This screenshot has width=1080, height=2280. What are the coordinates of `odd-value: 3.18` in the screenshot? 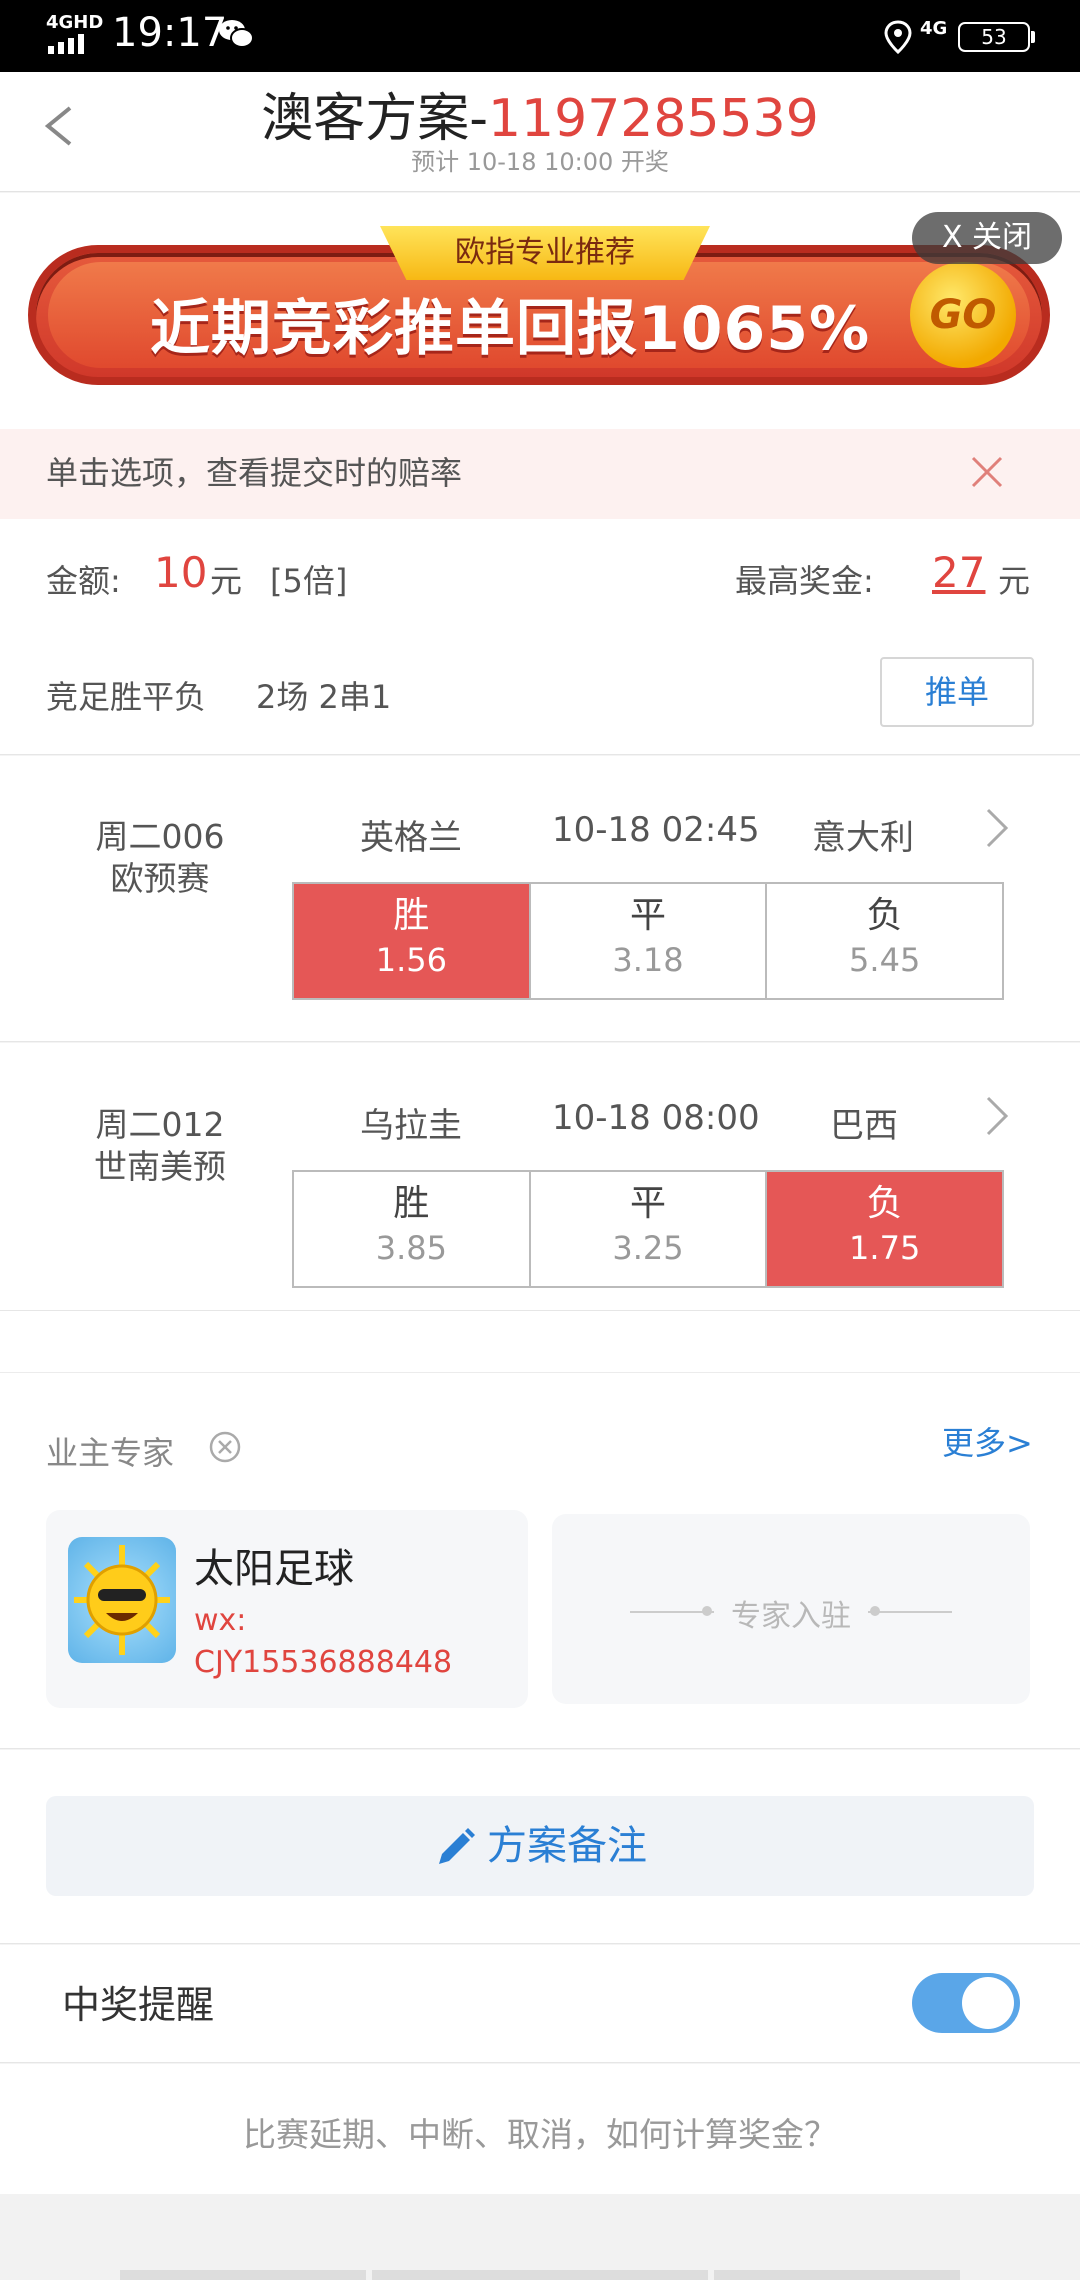 It's located at (648, 960).